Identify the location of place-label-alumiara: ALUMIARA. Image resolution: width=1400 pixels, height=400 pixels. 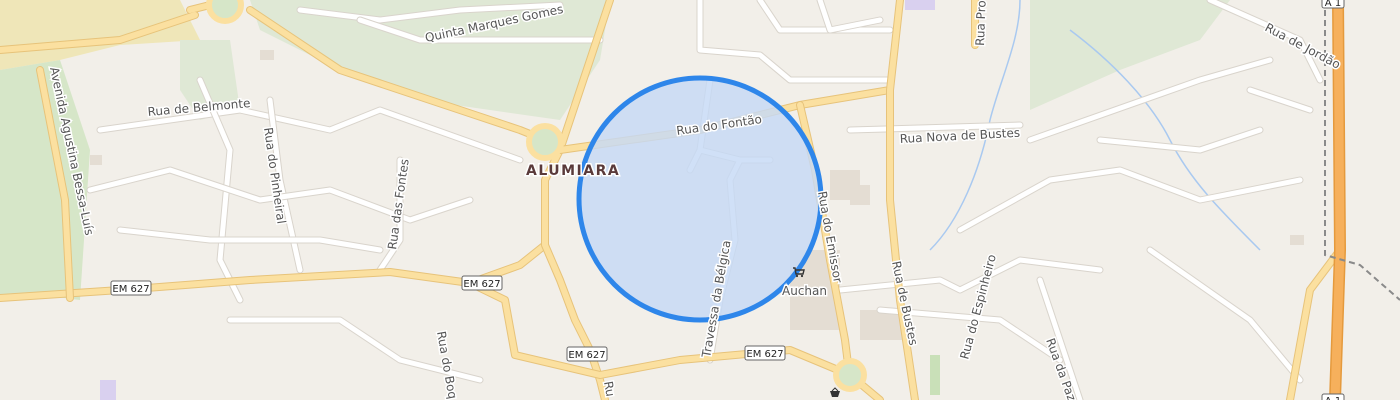
(573, 171).